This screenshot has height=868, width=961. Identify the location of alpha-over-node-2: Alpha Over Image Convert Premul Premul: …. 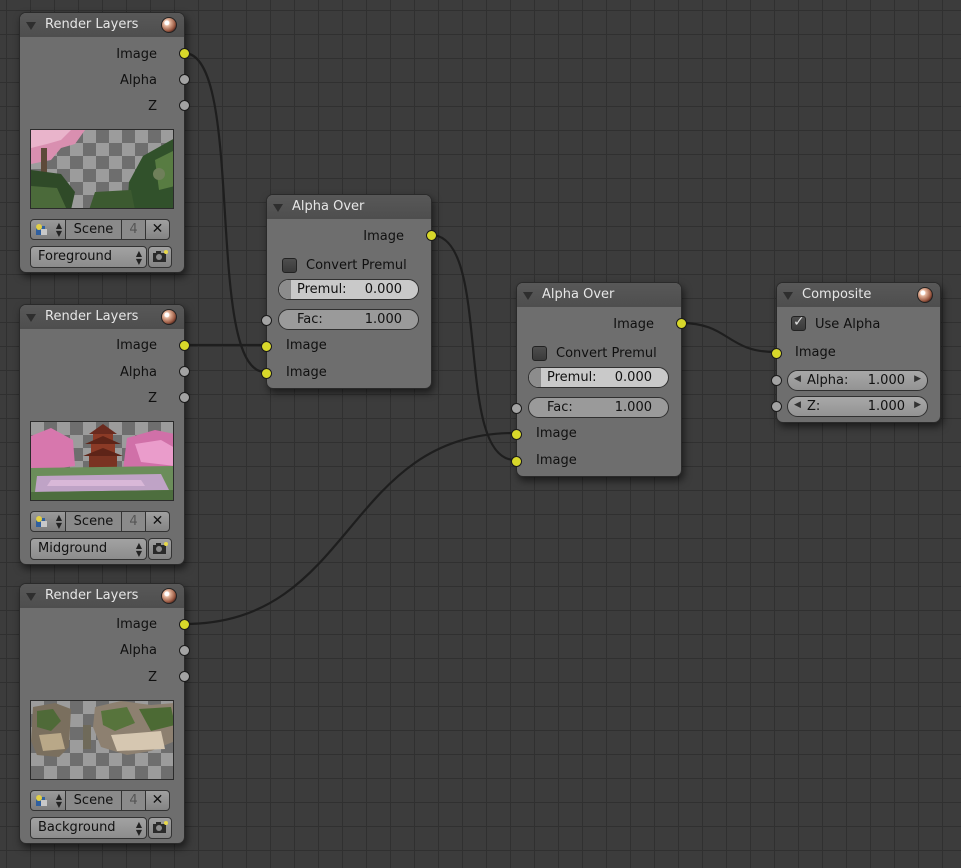
(599, 379).